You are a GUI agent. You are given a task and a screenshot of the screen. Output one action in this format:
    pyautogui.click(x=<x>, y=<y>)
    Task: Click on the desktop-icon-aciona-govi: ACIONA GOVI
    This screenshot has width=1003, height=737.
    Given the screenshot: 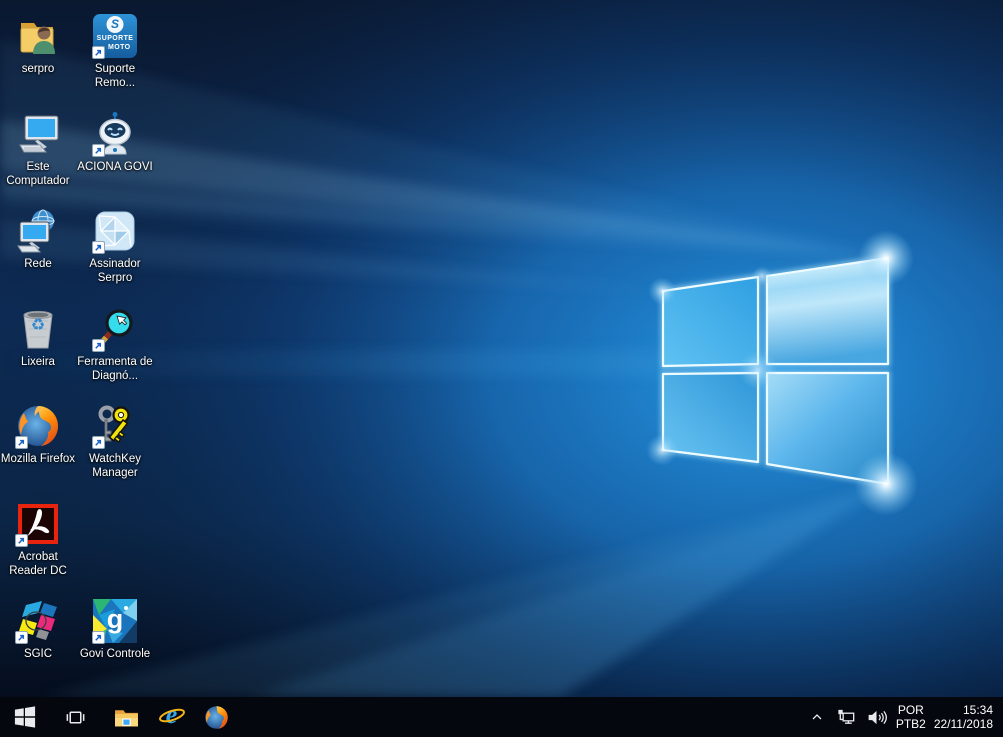 What is the action you would take?
    pyautogui.click(x=115, y=142)
    